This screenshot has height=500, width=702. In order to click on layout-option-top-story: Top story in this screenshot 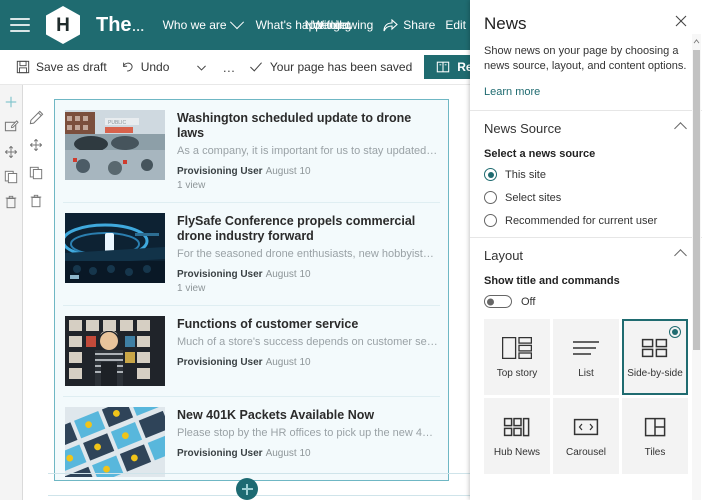, I will do `click(517, 357)`.